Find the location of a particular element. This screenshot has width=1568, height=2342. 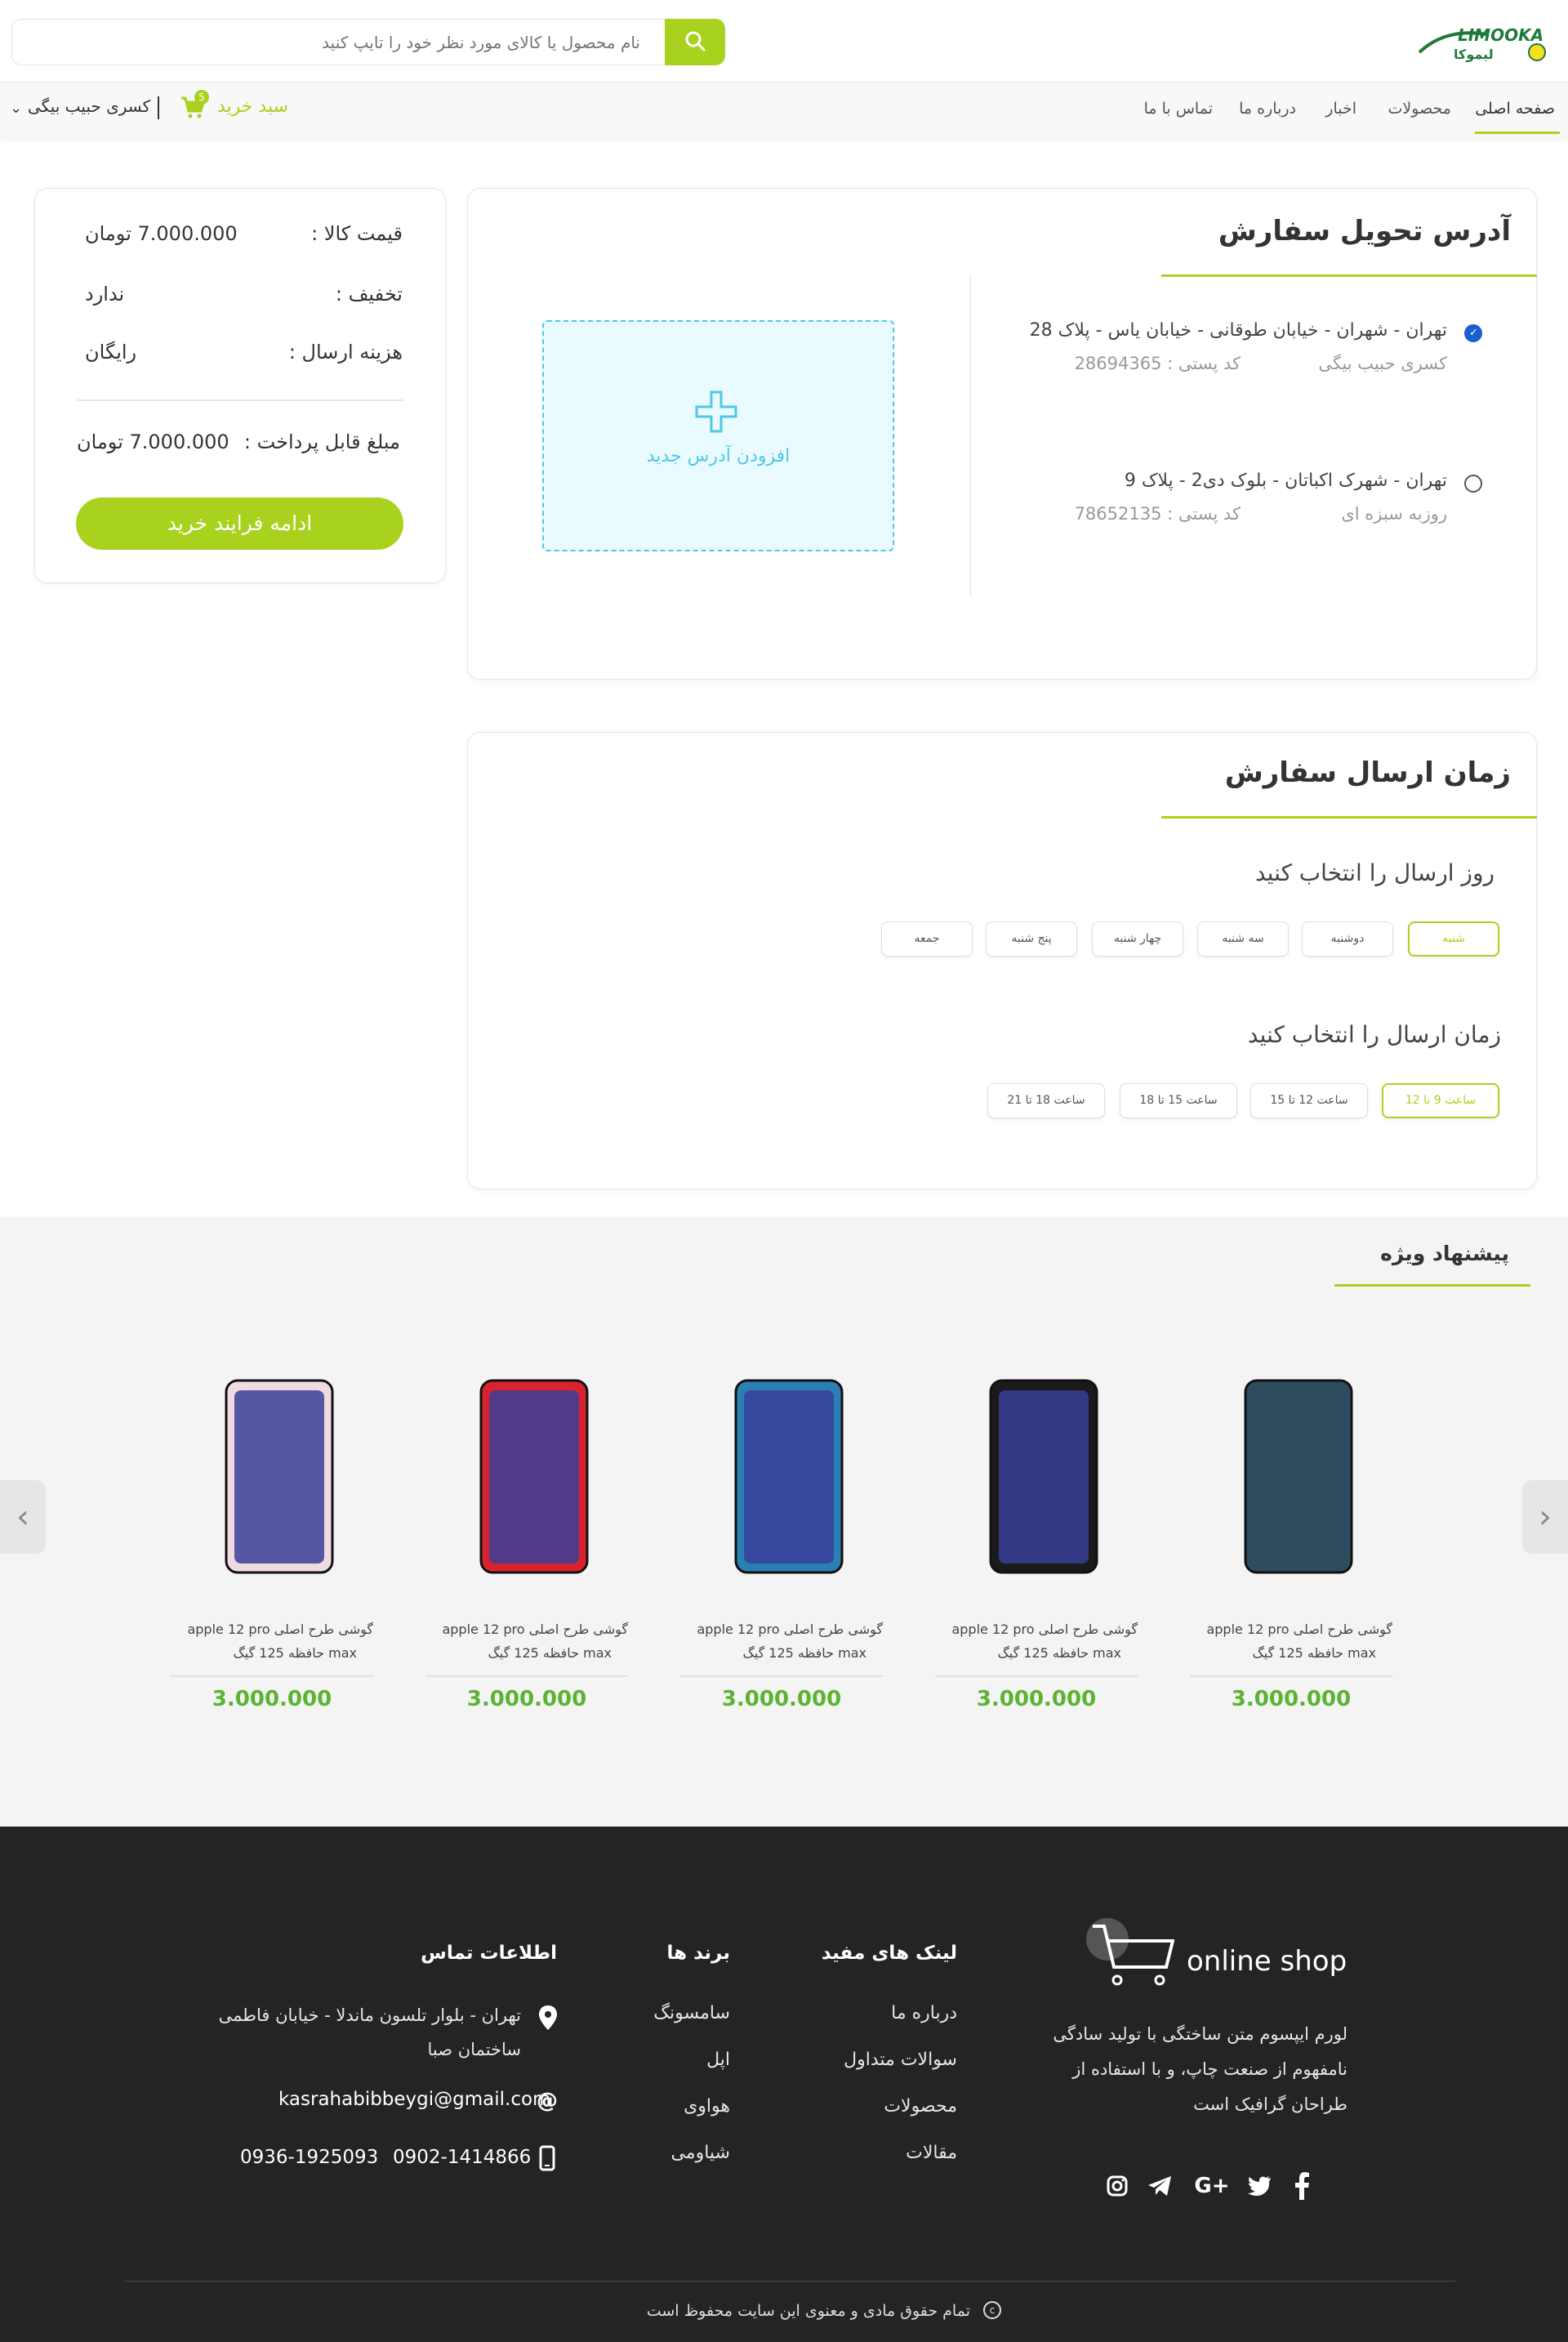

footer-brand-samsung: سامسونگ is located at coordinates (691, 2013).